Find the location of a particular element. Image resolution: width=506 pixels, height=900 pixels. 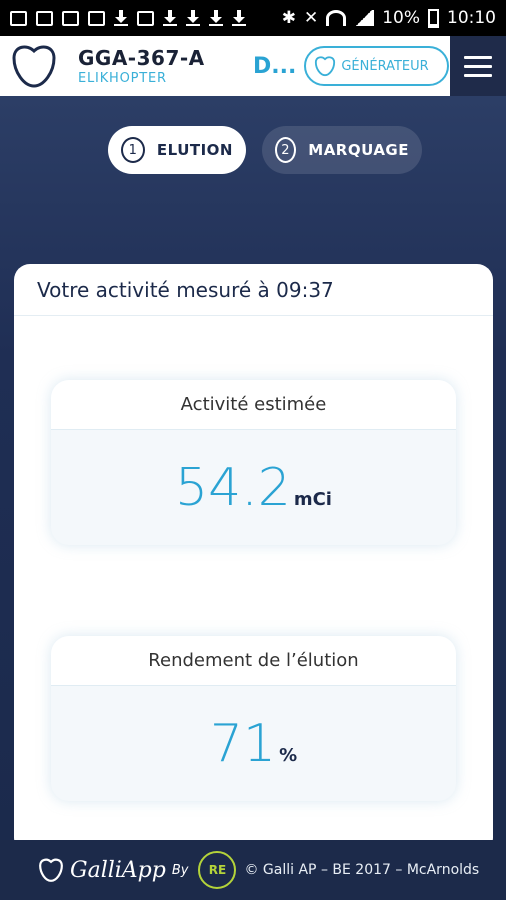

panel-value-row: 71 % is located at coordinates (253, 743).